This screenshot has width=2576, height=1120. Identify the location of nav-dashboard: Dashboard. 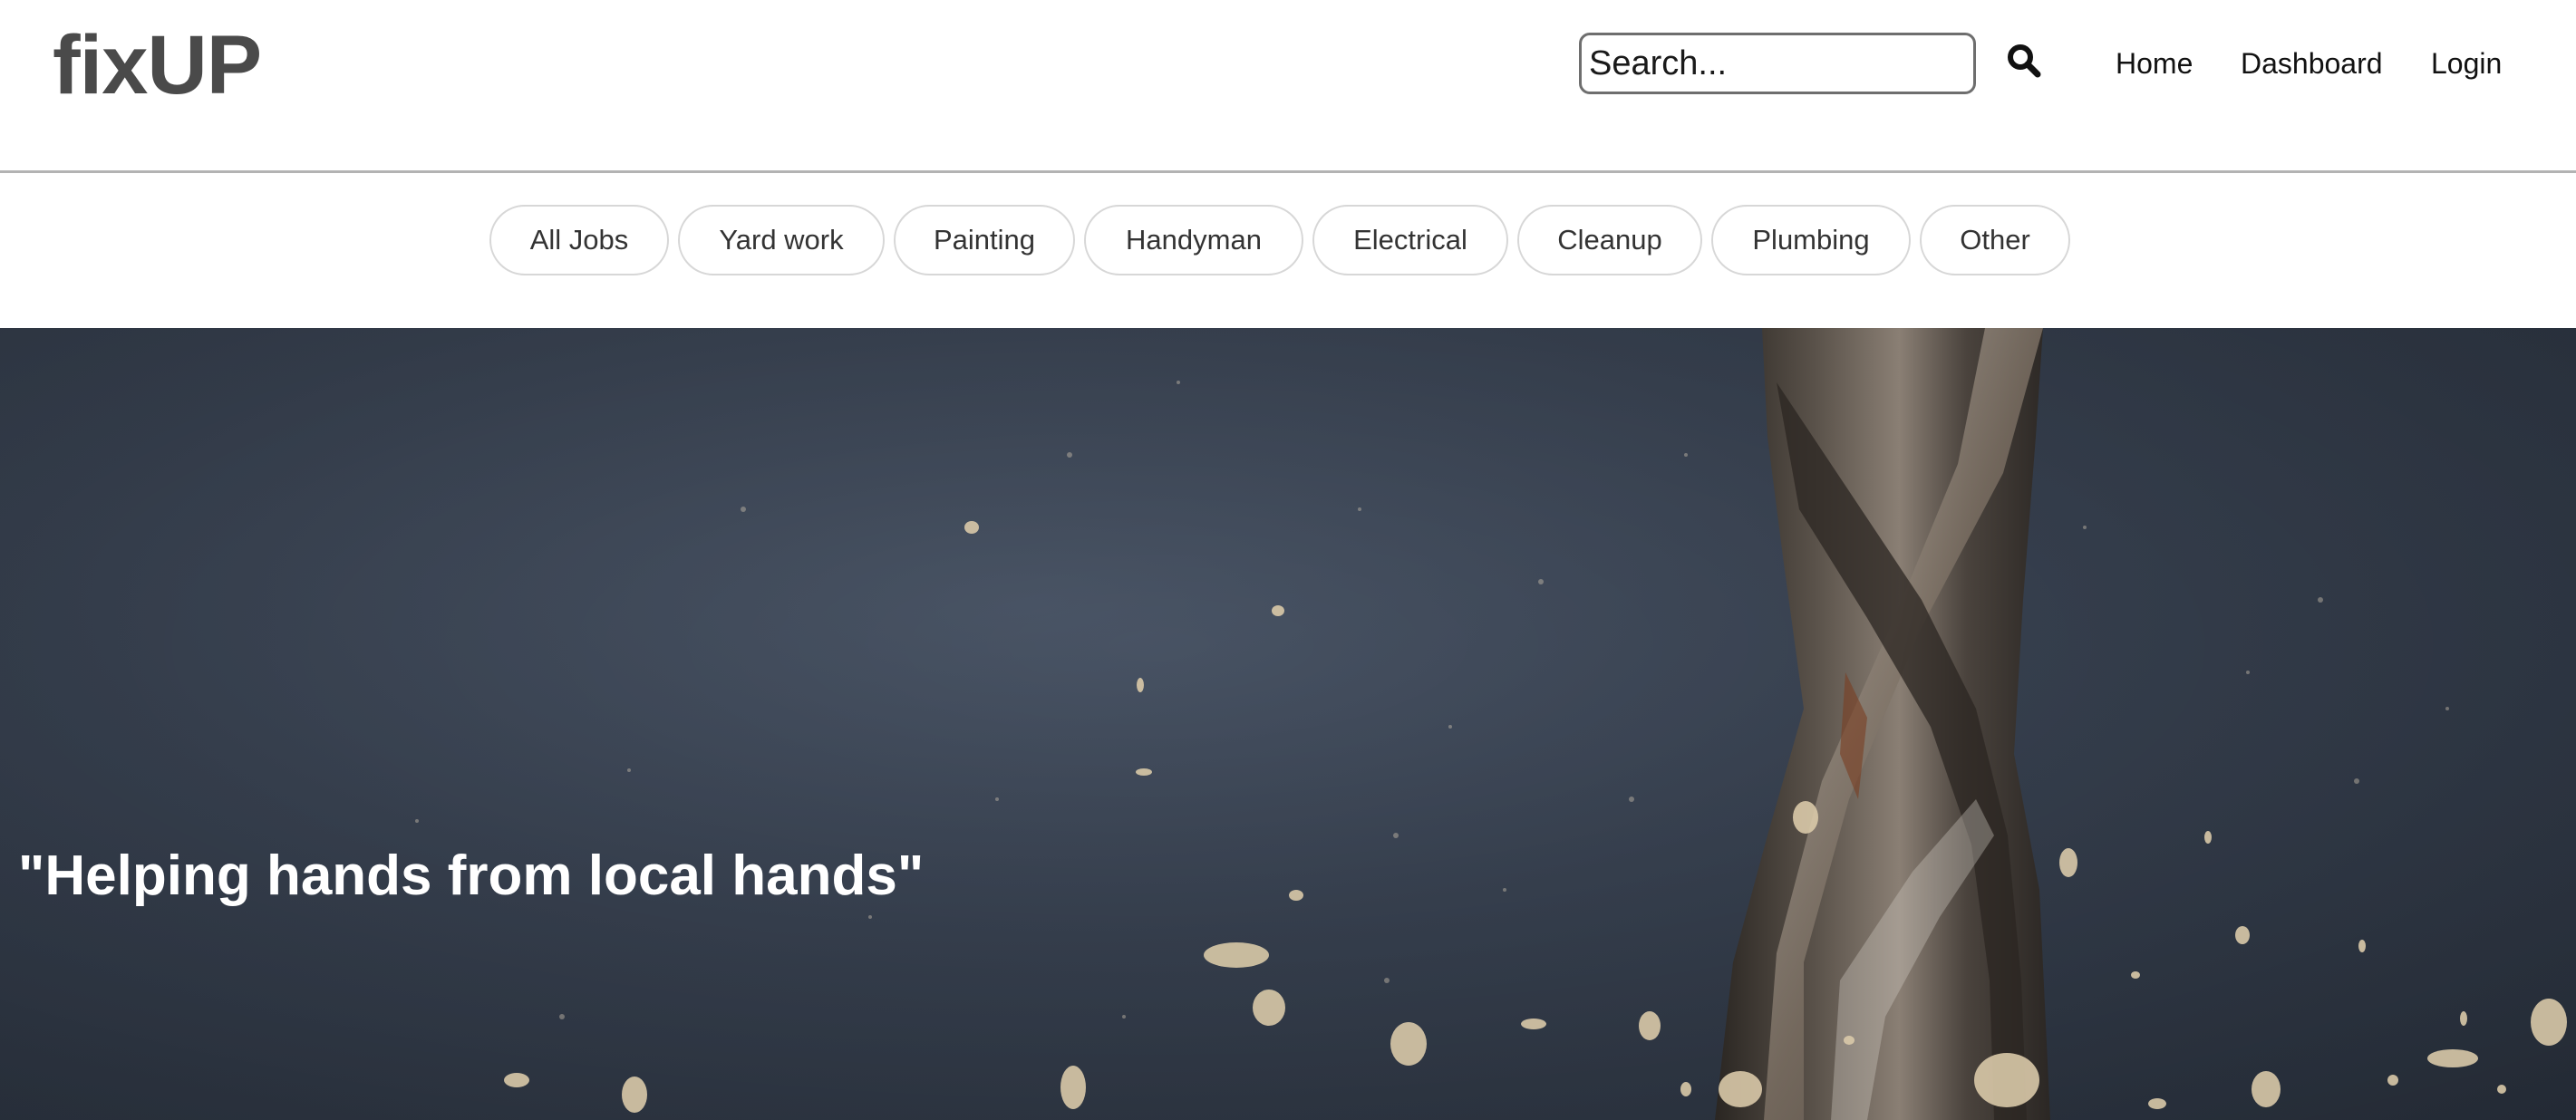
(2312, 63).